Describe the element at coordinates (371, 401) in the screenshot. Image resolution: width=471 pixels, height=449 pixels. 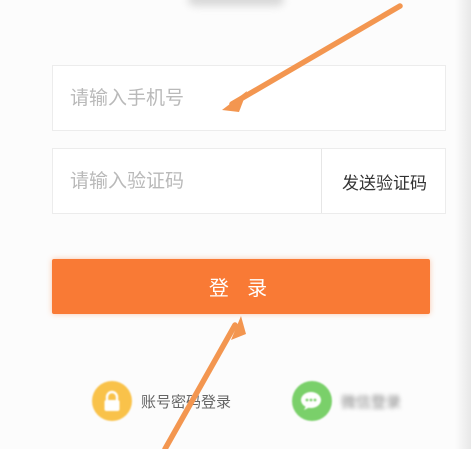
I see `wechat-login-label: 微信登录` at that location.